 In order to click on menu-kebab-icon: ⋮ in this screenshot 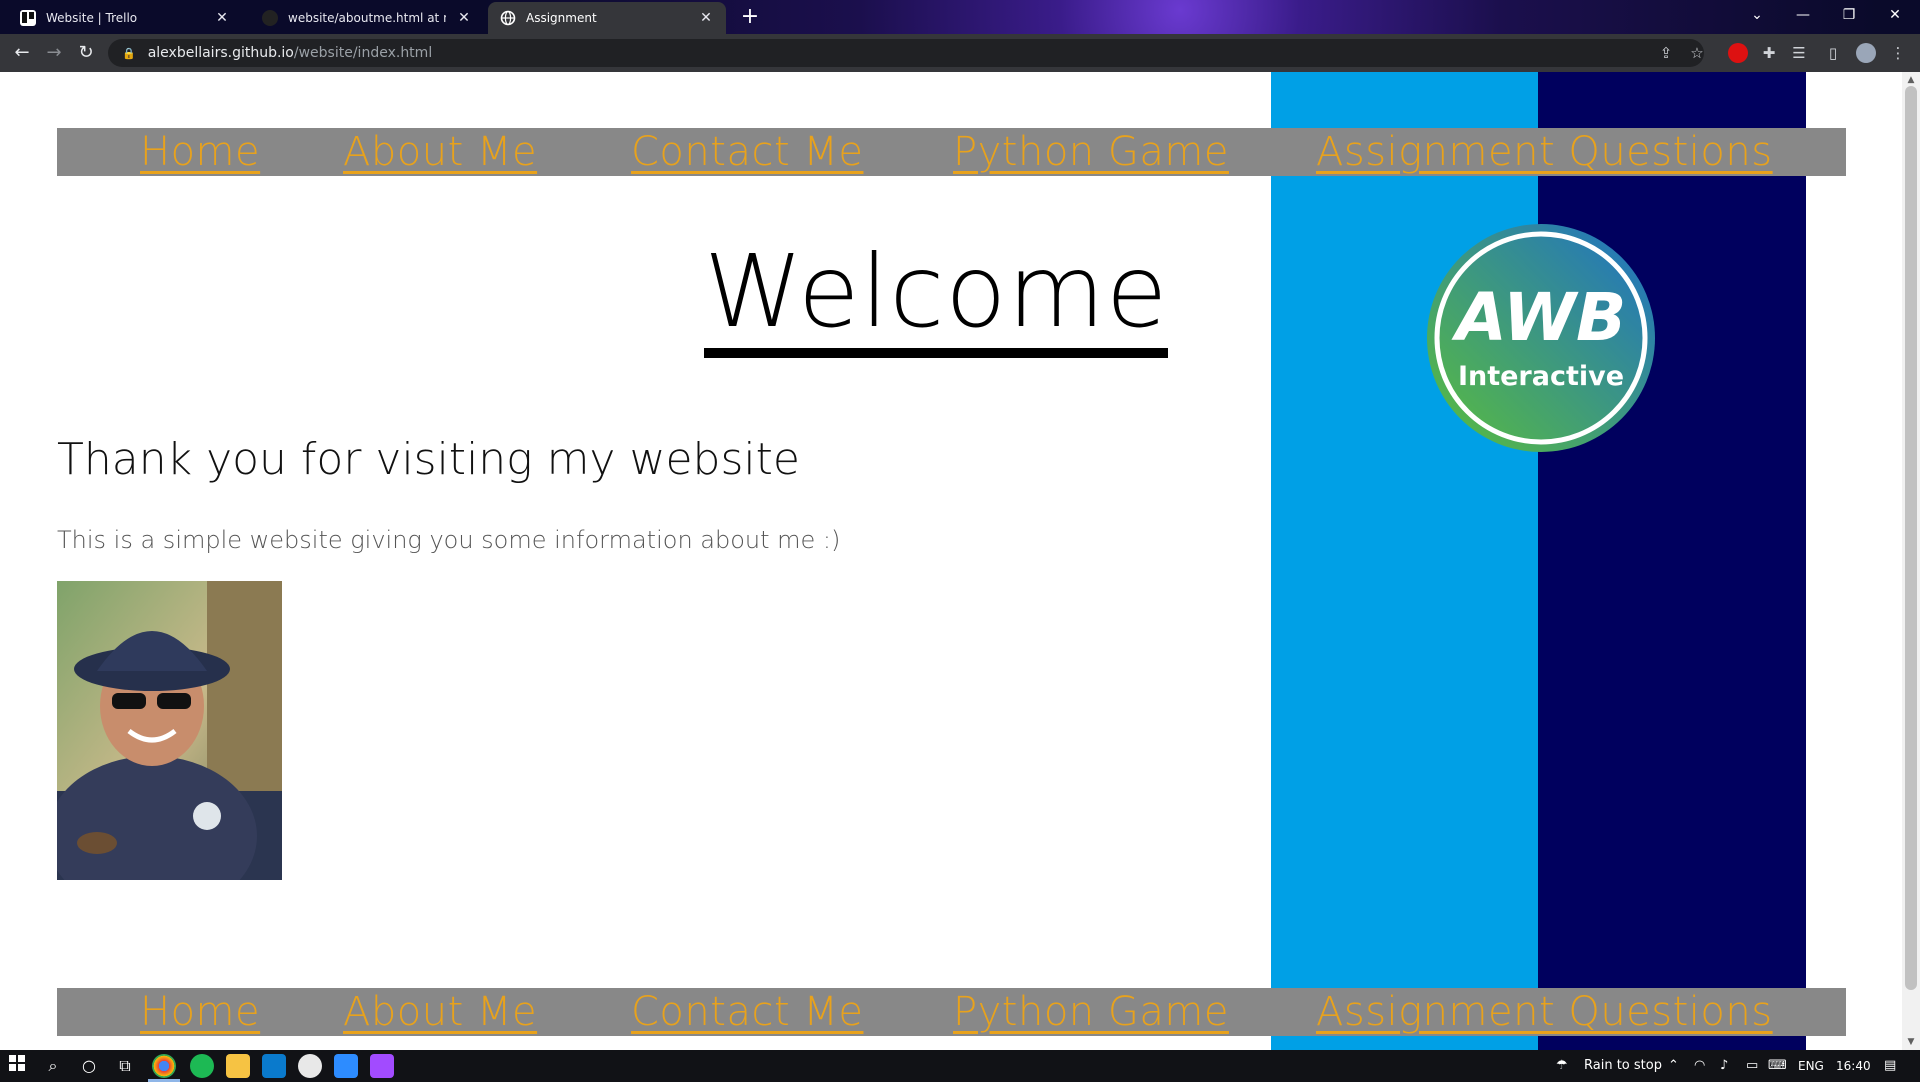, I will do `click(1898, 53)`.